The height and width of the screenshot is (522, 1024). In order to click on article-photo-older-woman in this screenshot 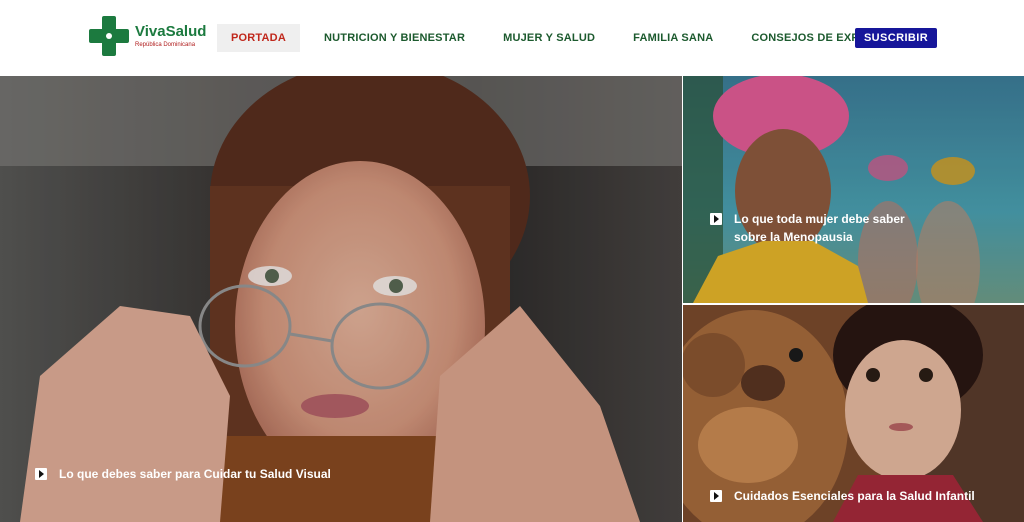, I will do `click(853, 189)`.